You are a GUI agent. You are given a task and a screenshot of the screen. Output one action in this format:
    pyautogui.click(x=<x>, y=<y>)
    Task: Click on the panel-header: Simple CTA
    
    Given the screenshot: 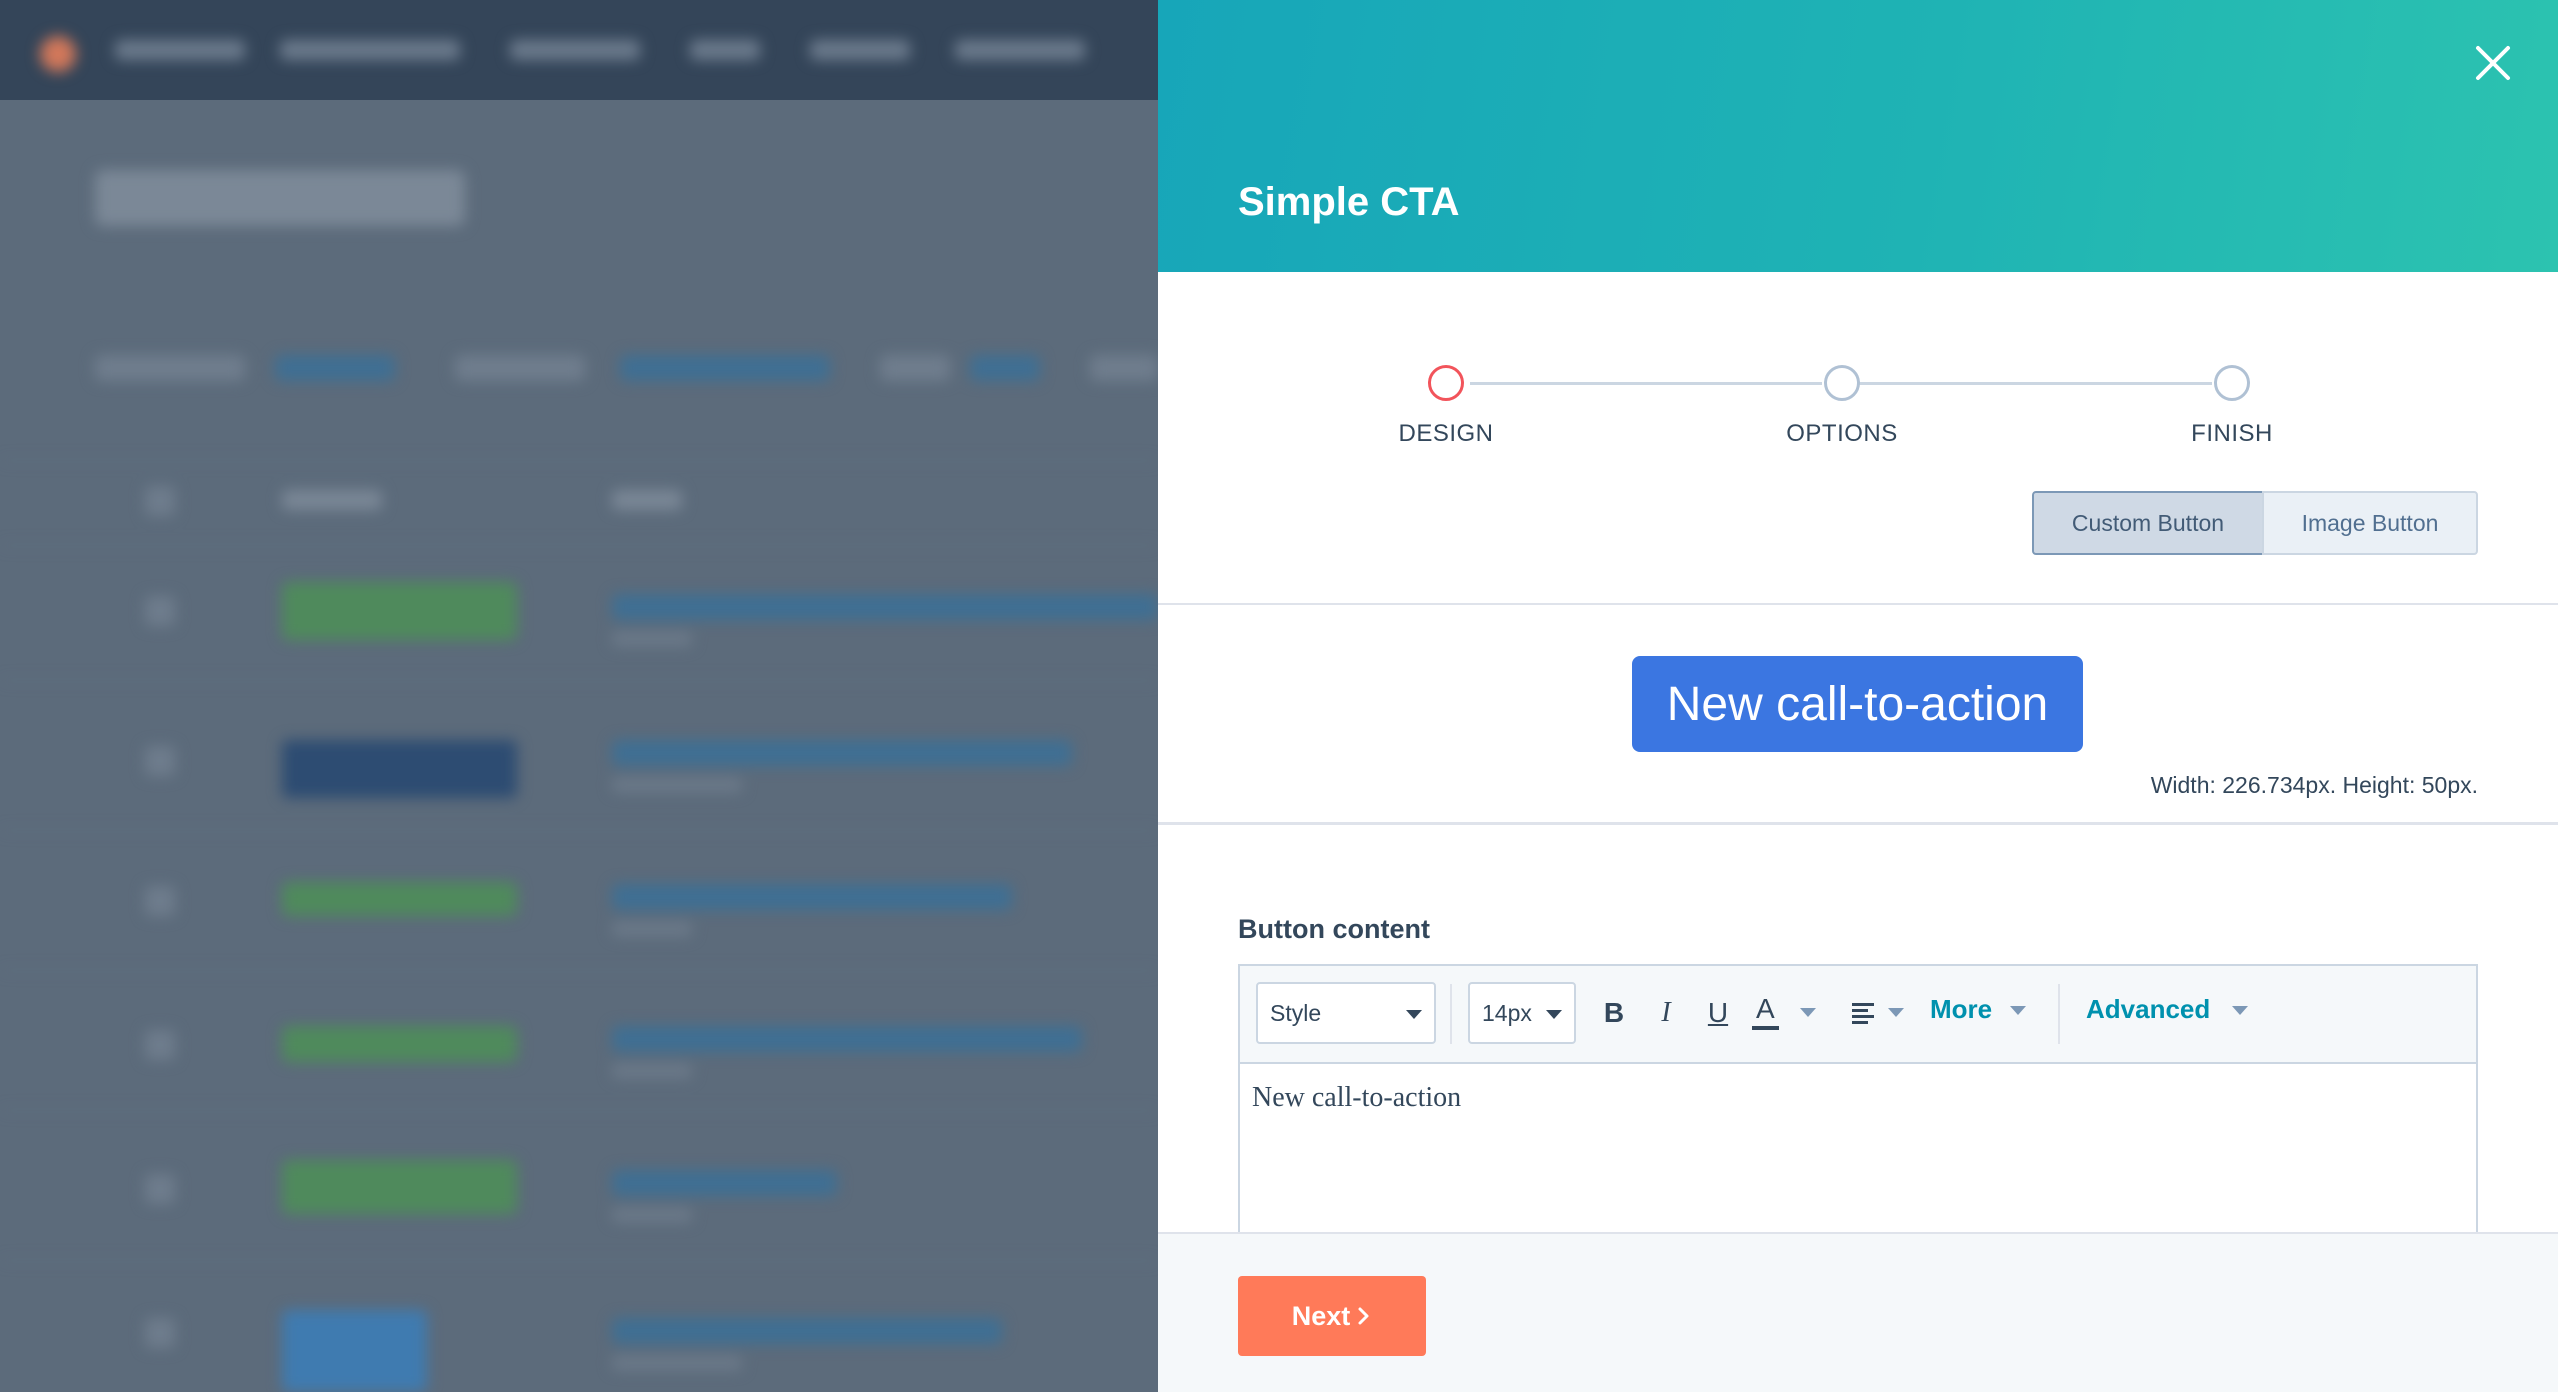 What is the action you would take?
    pyautogui.click(x=1858, y=136)
    